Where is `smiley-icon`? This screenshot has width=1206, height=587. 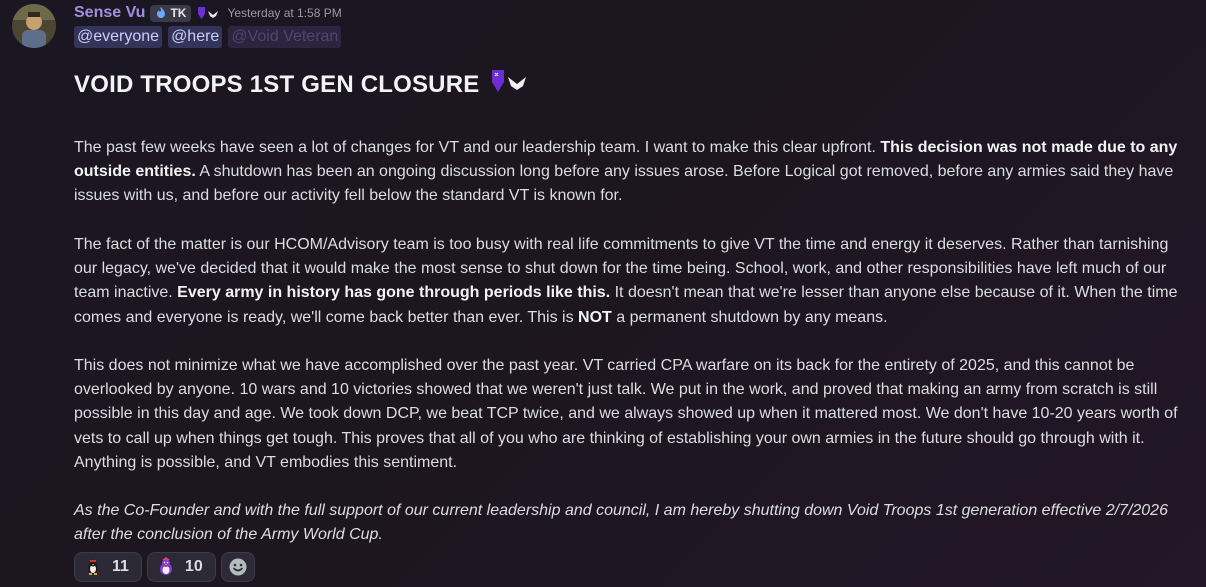
smiley-icon is located at coordinates (238, 567).